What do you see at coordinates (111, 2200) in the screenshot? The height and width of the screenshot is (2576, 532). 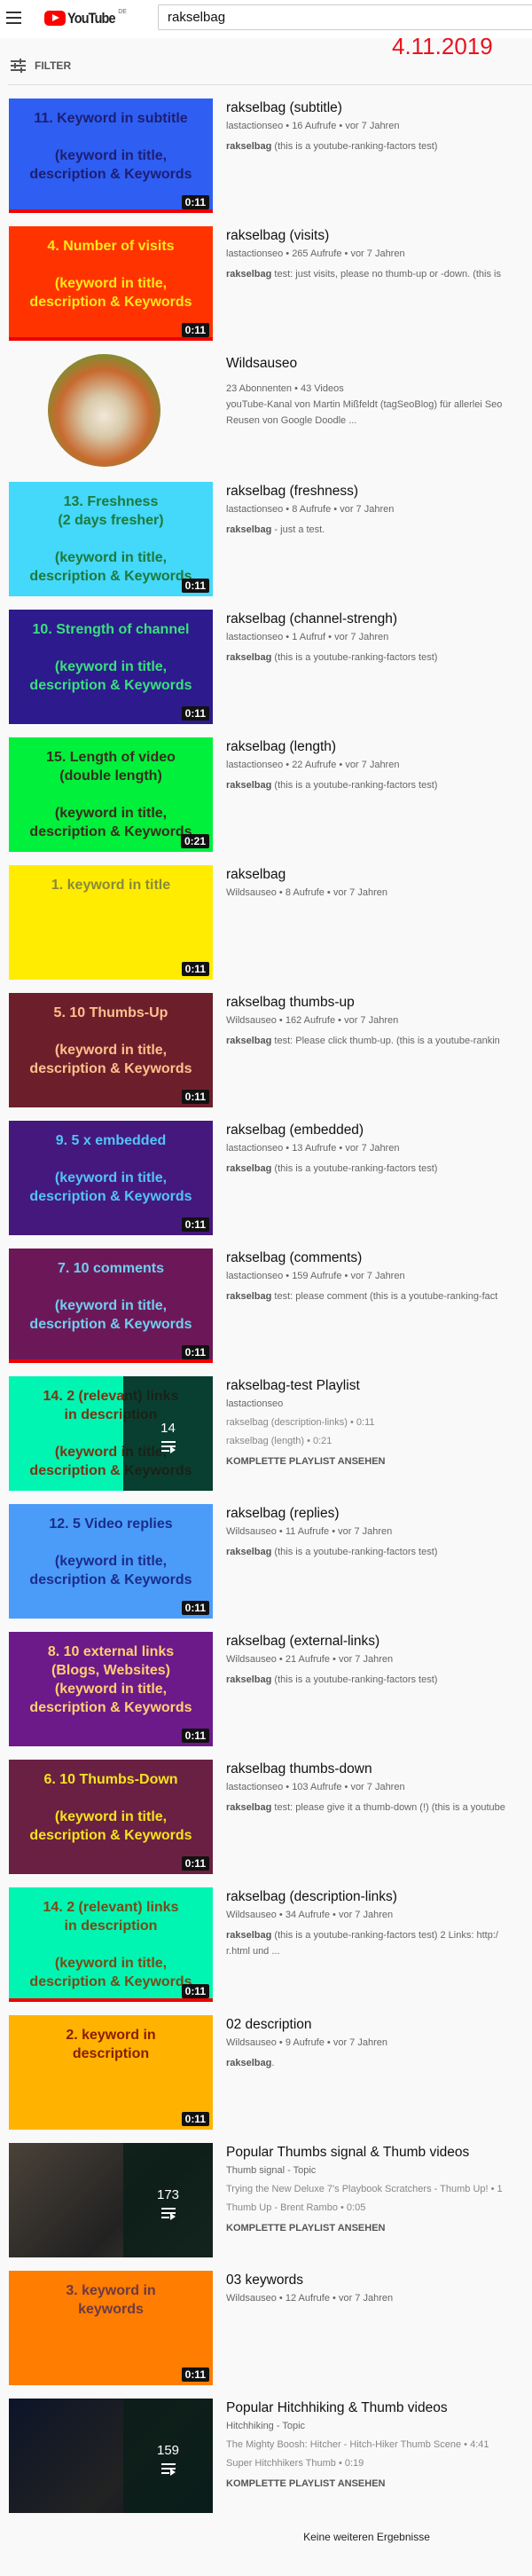 I see `playlist-thumbnail: 173` at bounding box center [111, 2200].